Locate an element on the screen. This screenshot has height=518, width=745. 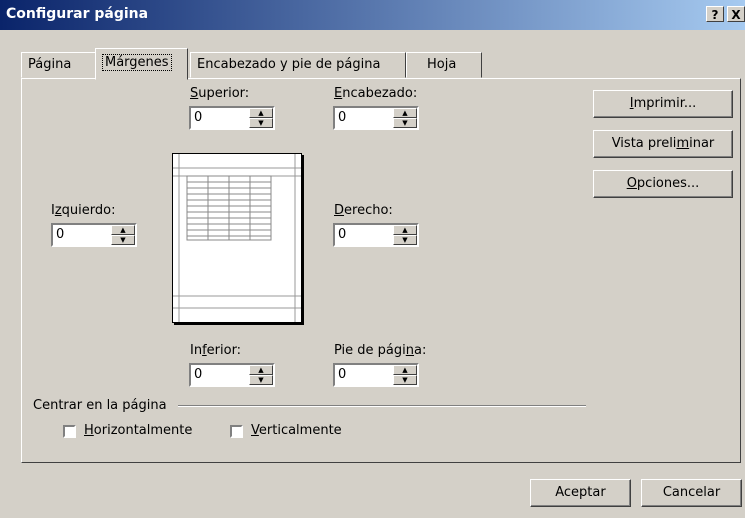
tab-encabezado-pie-label: Encabezado y pie de página is located at coordinates (289, 64).